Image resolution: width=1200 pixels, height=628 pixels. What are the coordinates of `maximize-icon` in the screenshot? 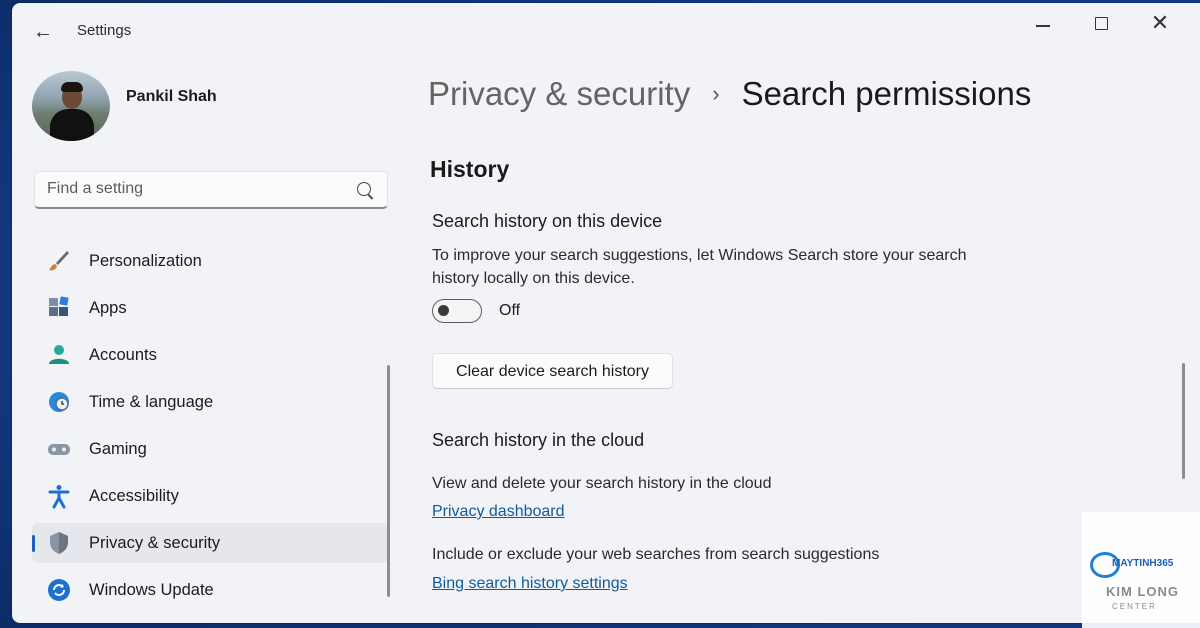 It's located at (1101, 23).